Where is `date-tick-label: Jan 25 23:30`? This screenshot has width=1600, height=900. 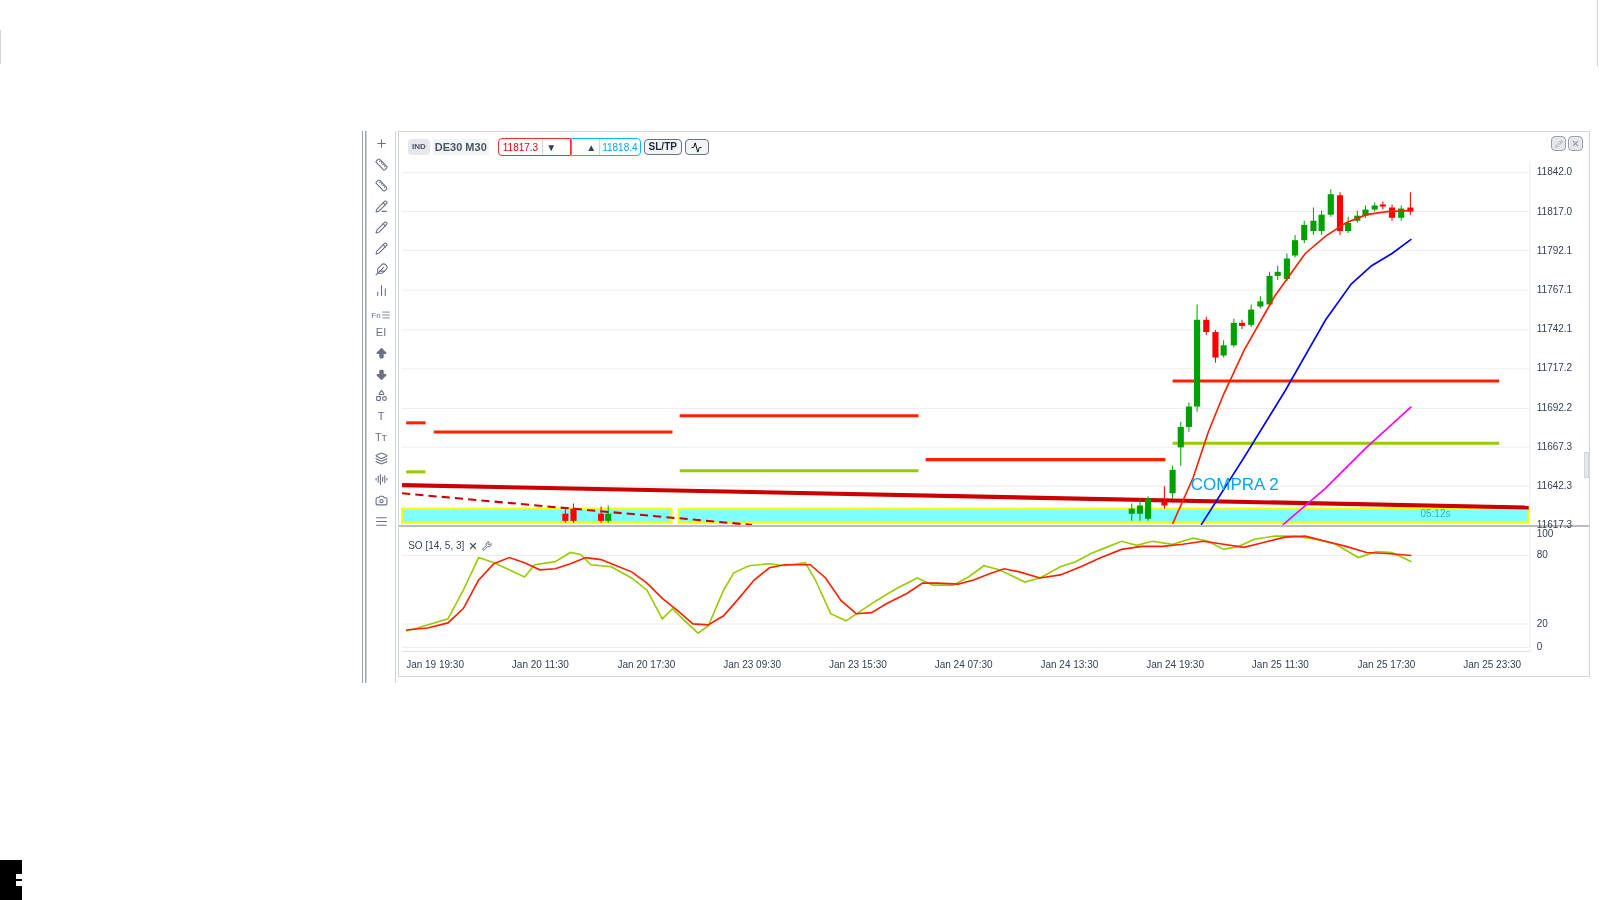 date-tick-label: Jan 25 23:30 is located at coordinates (1492, 665).